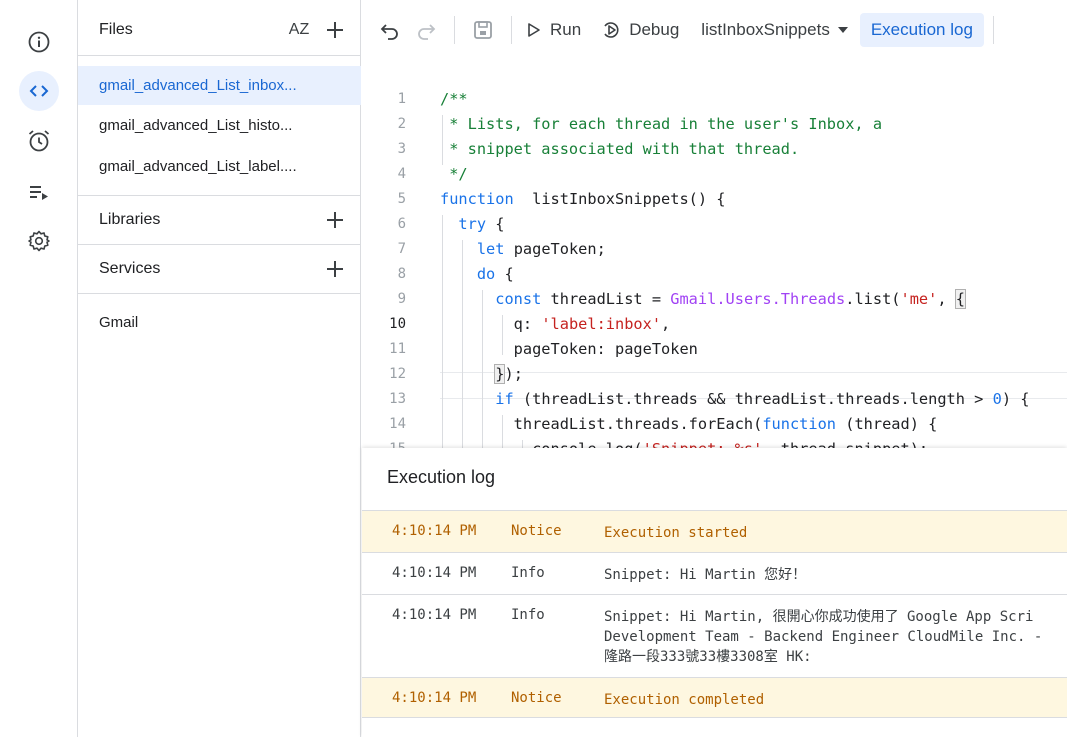 This screenshot has width=1067, height=737. Describe the element at coordinates (887, 424) in the screenshot. I see `code-token: (thread) {` at that location.